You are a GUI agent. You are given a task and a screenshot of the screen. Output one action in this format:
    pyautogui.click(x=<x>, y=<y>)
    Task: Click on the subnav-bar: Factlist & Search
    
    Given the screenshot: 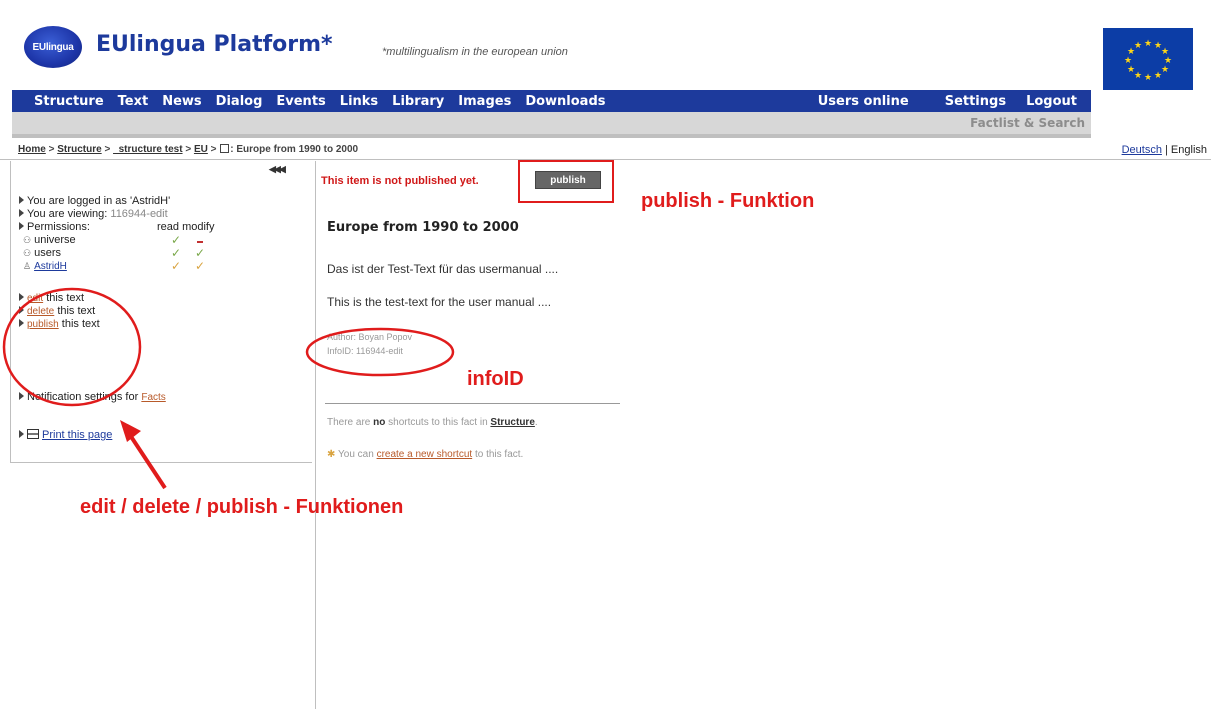 What is the action you would take?
    pyautogui.click(x=551, y=123)
    